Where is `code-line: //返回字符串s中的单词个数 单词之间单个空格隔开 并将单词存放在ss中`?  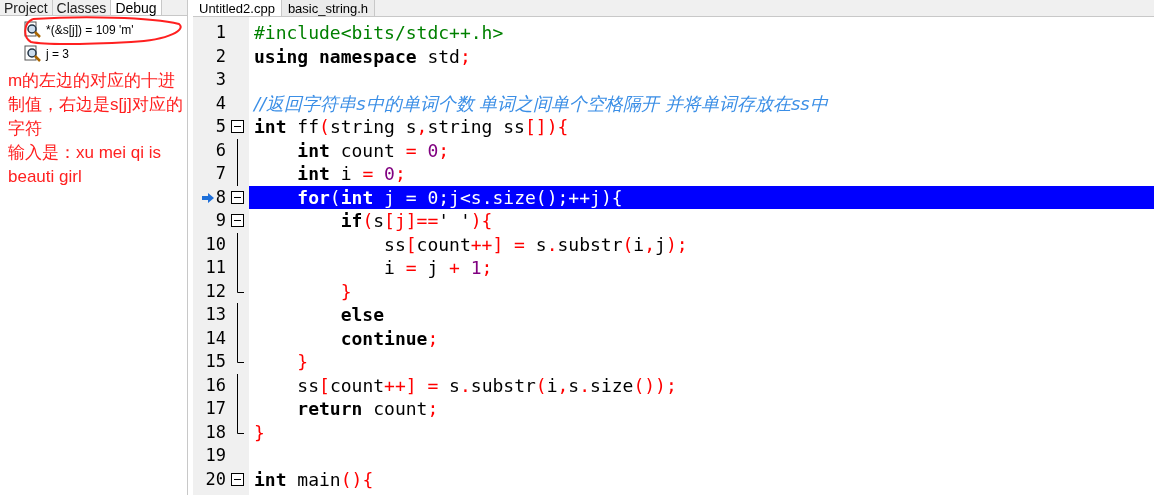
code-line: //返回字符串s中的单词个数 单词之间单个空格隔开 并将单词存放在ss中 is located at coordinates (541, 103).